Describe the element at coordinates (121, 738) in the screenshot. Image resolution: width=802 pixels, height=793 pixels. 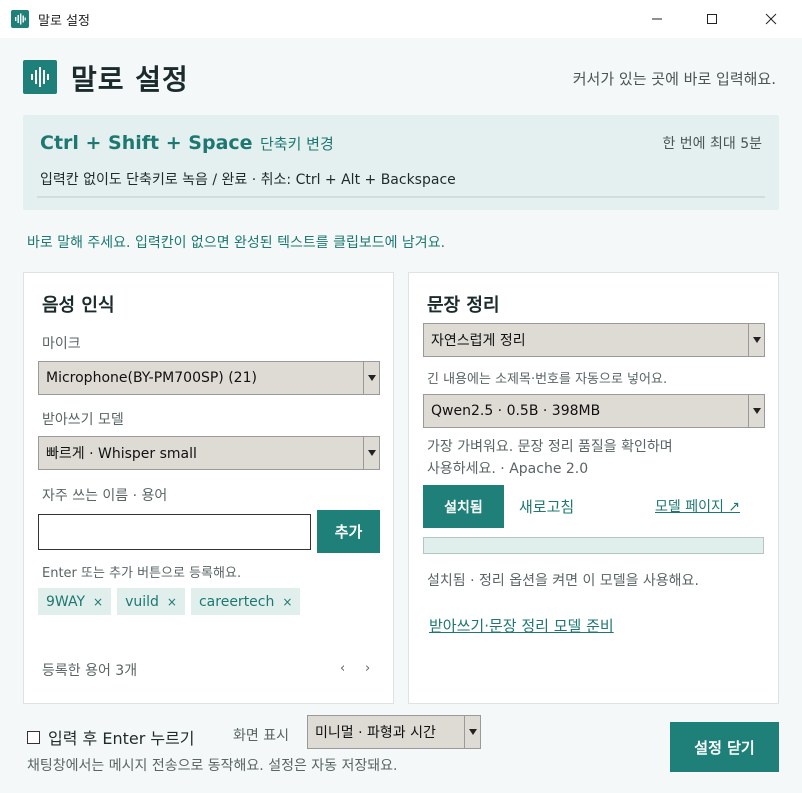
I see `enter-after-input-label: 입력 후 Enter 누르기` at that location.